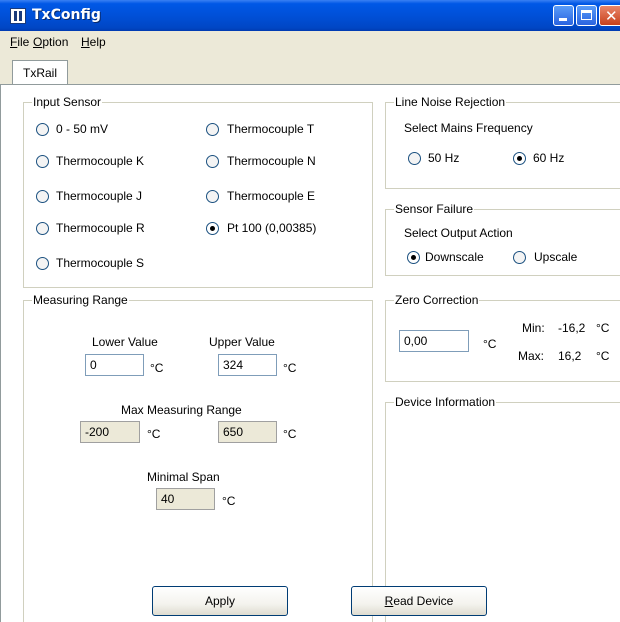 This screenshot has width=620, height=622. Describe the element at coordinates (444, 158) in the screenshot. I see `label-50hz: 50 Hz` at that location.